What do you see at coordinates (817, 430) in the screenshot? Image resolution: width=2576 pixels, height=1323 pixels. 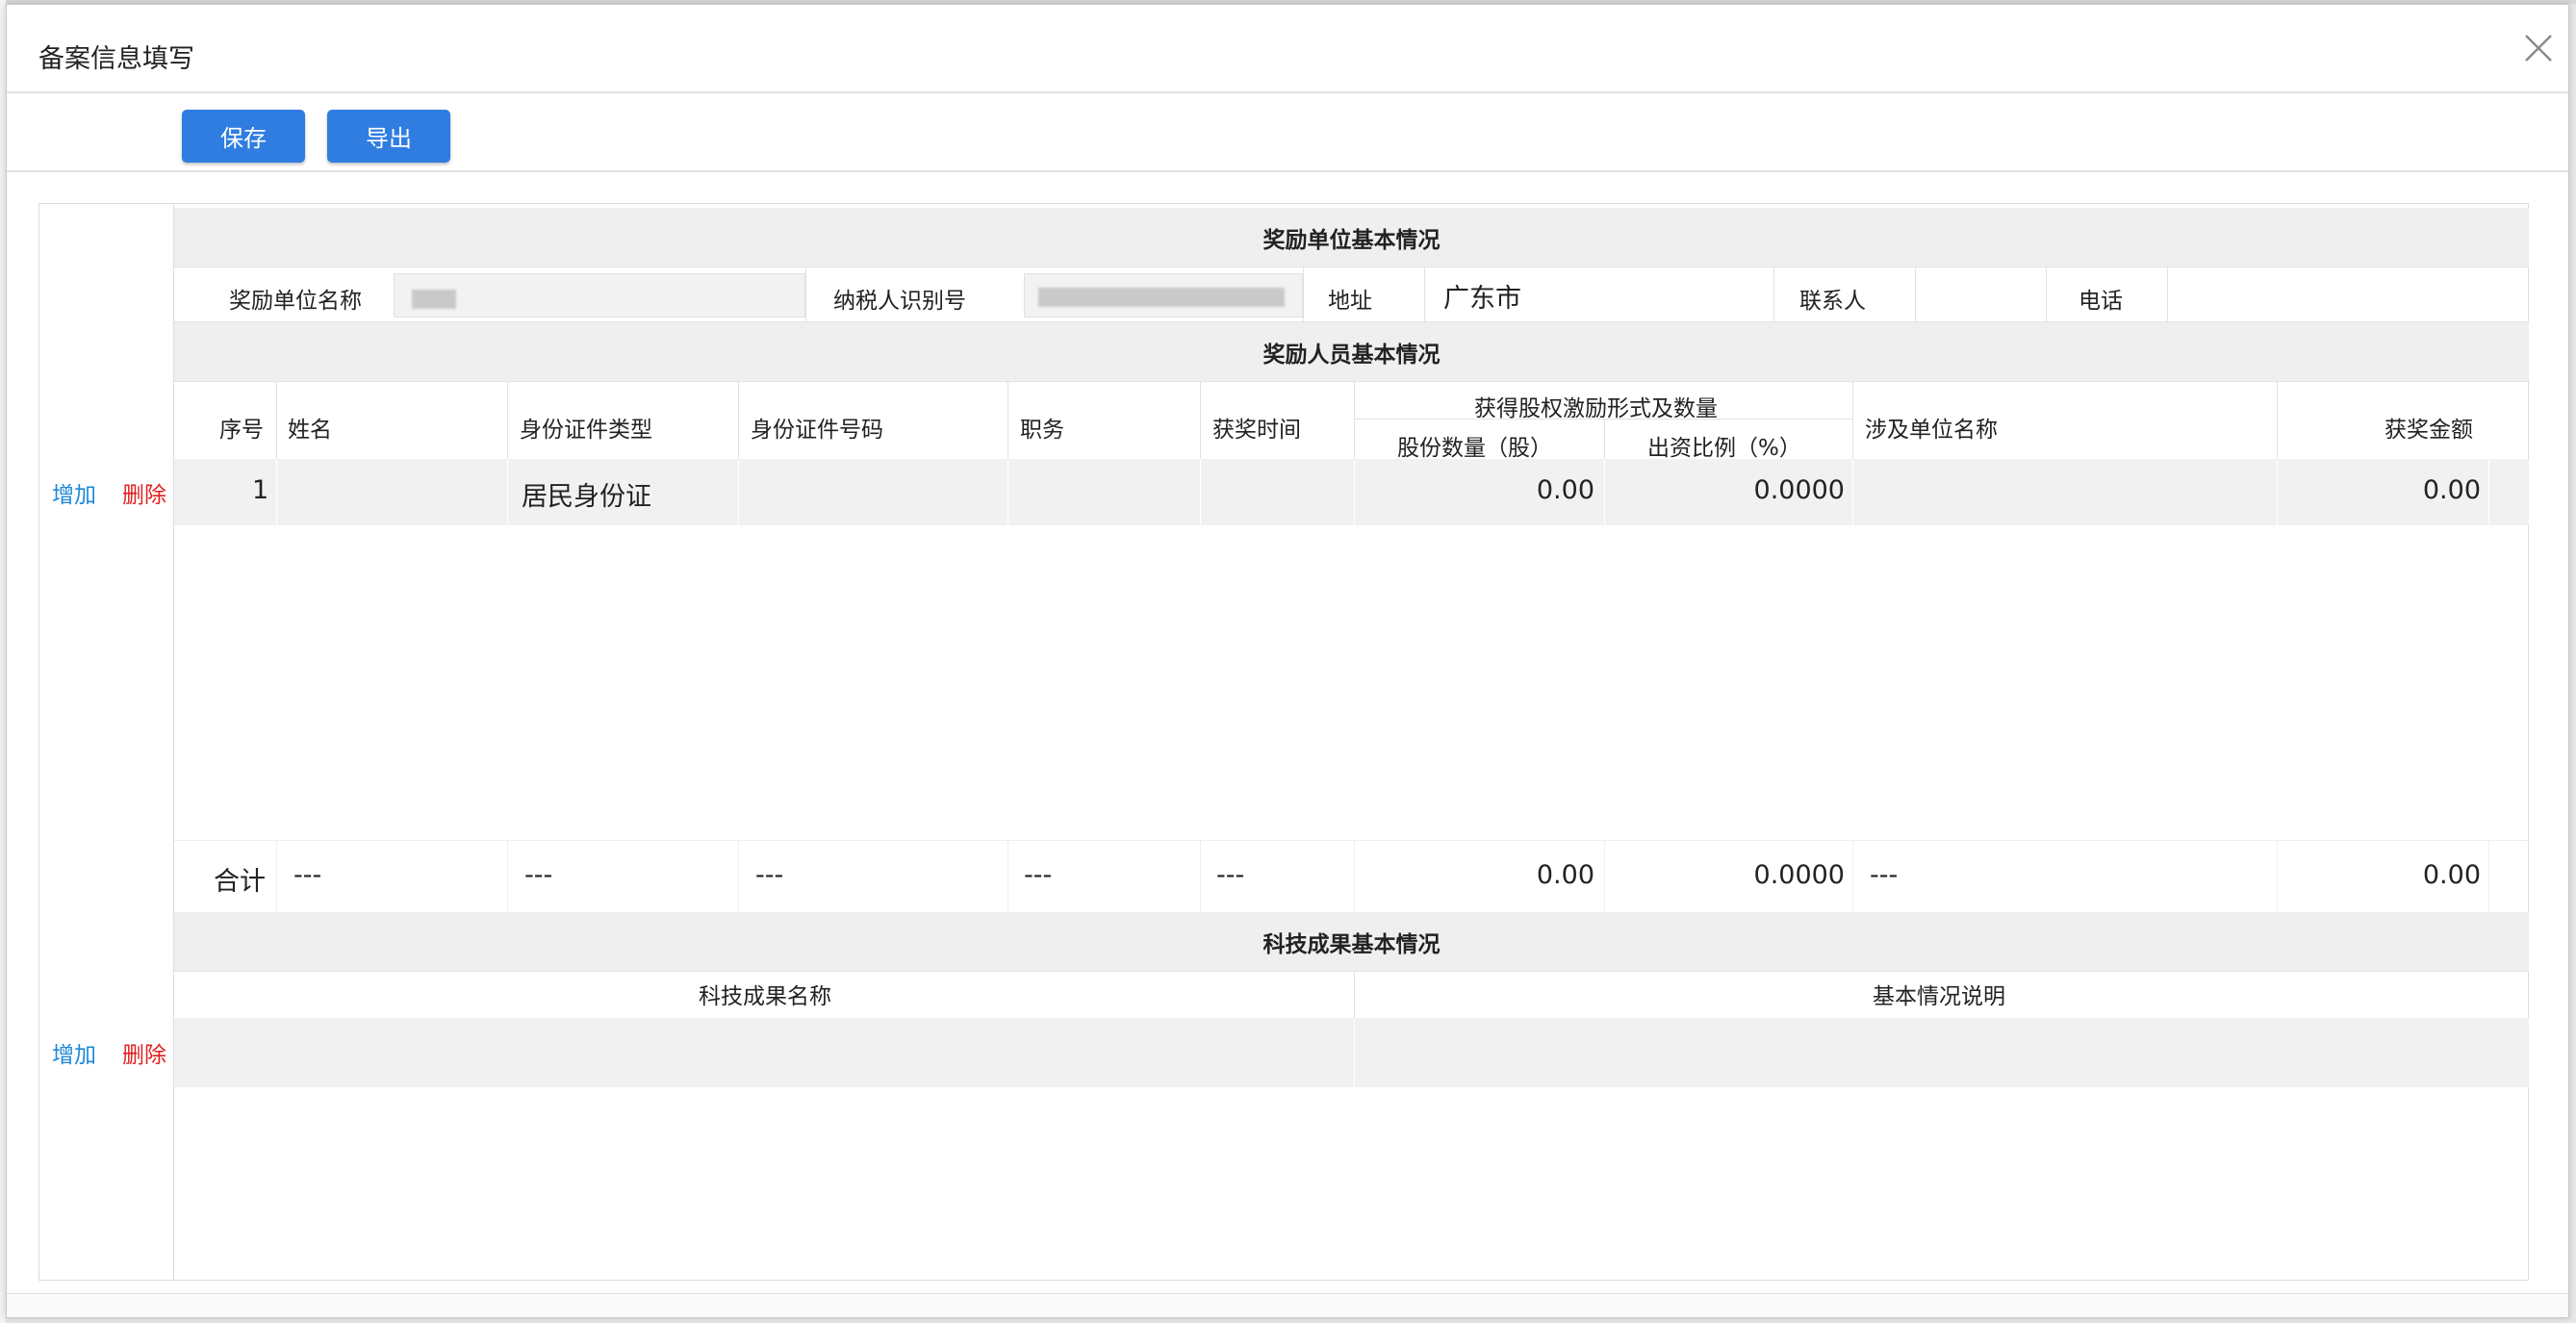 I see `col-id-number: 身份证件号码` at bounding box center [817, 430].